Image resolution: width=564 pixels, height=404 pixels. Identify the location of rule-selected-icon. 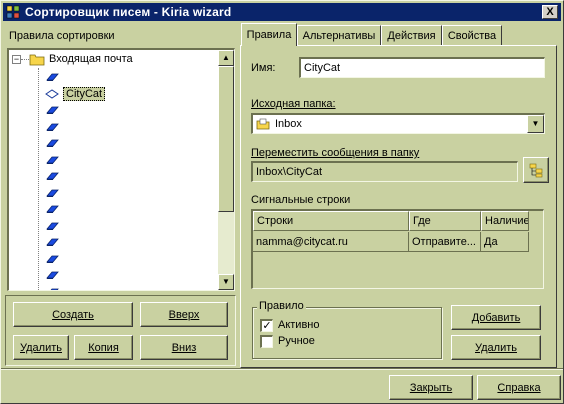
(52, 93).